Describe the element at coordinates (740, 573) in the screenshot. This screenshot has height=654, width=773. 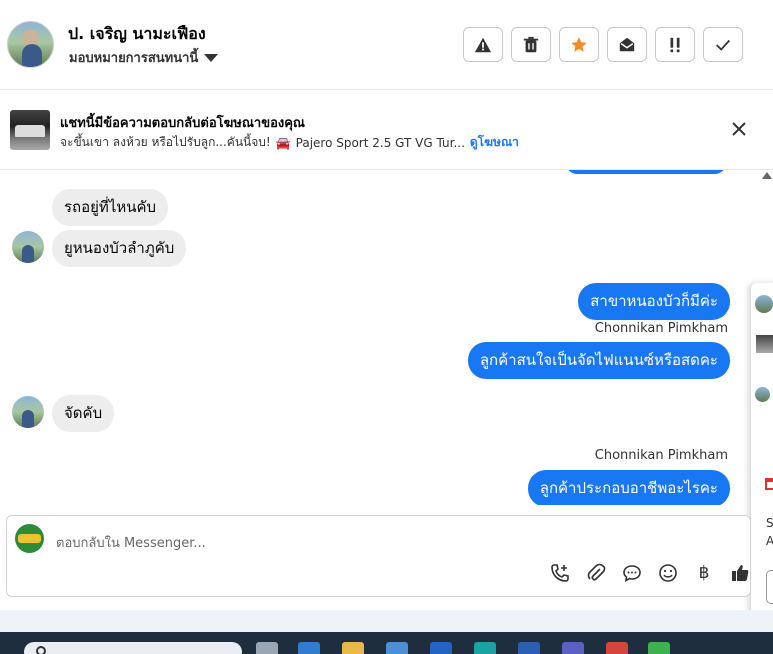
I see `thumbs-up-icon` at that location.